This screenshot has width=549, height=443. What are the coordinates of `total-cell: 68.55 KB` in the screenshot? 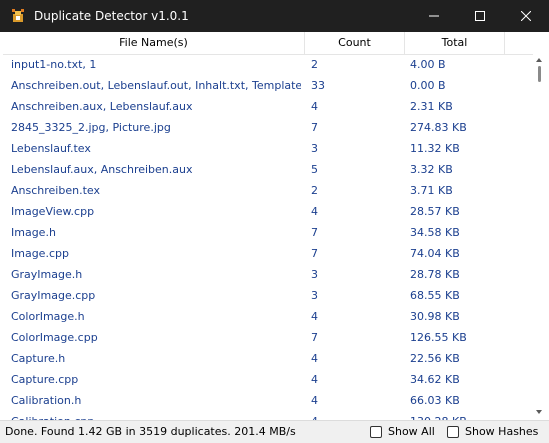 It's located at (435, 295).